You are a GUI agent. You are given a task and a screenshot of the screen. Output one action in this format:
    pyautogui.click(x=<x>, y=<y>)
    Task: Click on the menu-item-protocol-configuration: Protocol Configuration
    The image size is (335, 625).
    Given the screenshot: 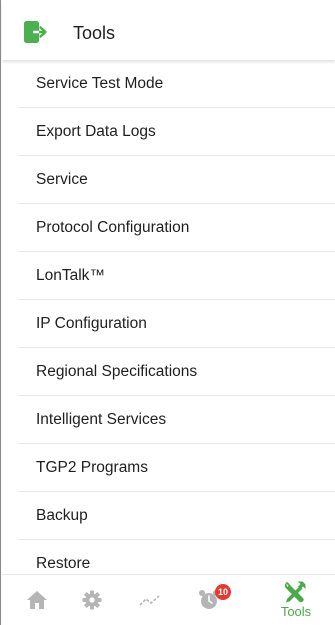 What is the action you would take?
    pyautogui.click(x=177, y=228)
    